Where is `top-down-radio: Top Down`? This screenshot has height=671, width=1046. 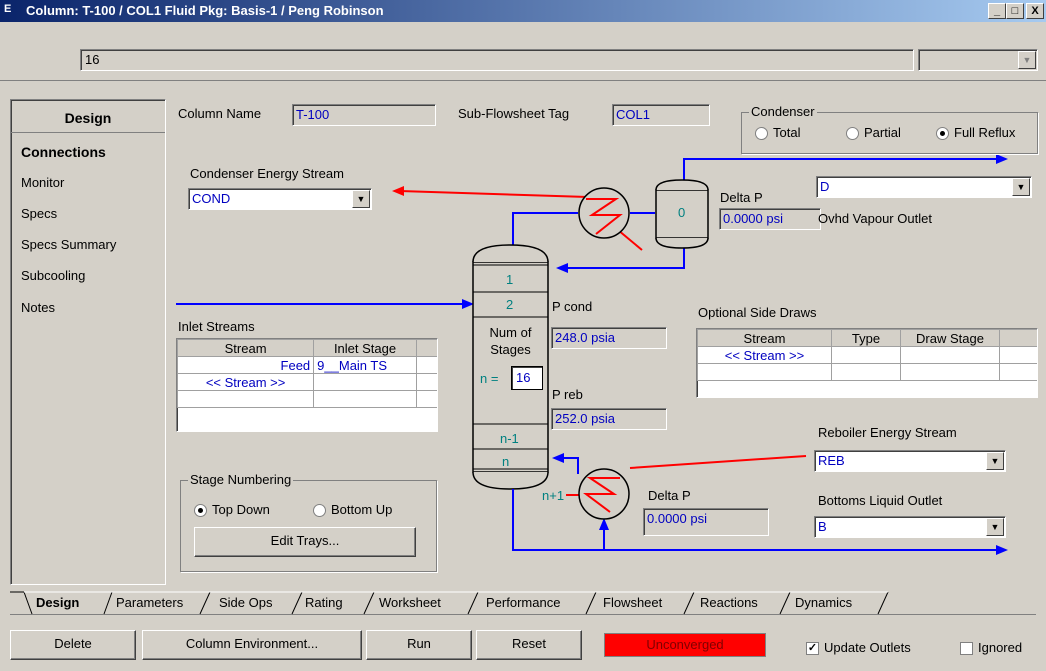 top-down-radio: Top Down is located at coordinates (232, 510).